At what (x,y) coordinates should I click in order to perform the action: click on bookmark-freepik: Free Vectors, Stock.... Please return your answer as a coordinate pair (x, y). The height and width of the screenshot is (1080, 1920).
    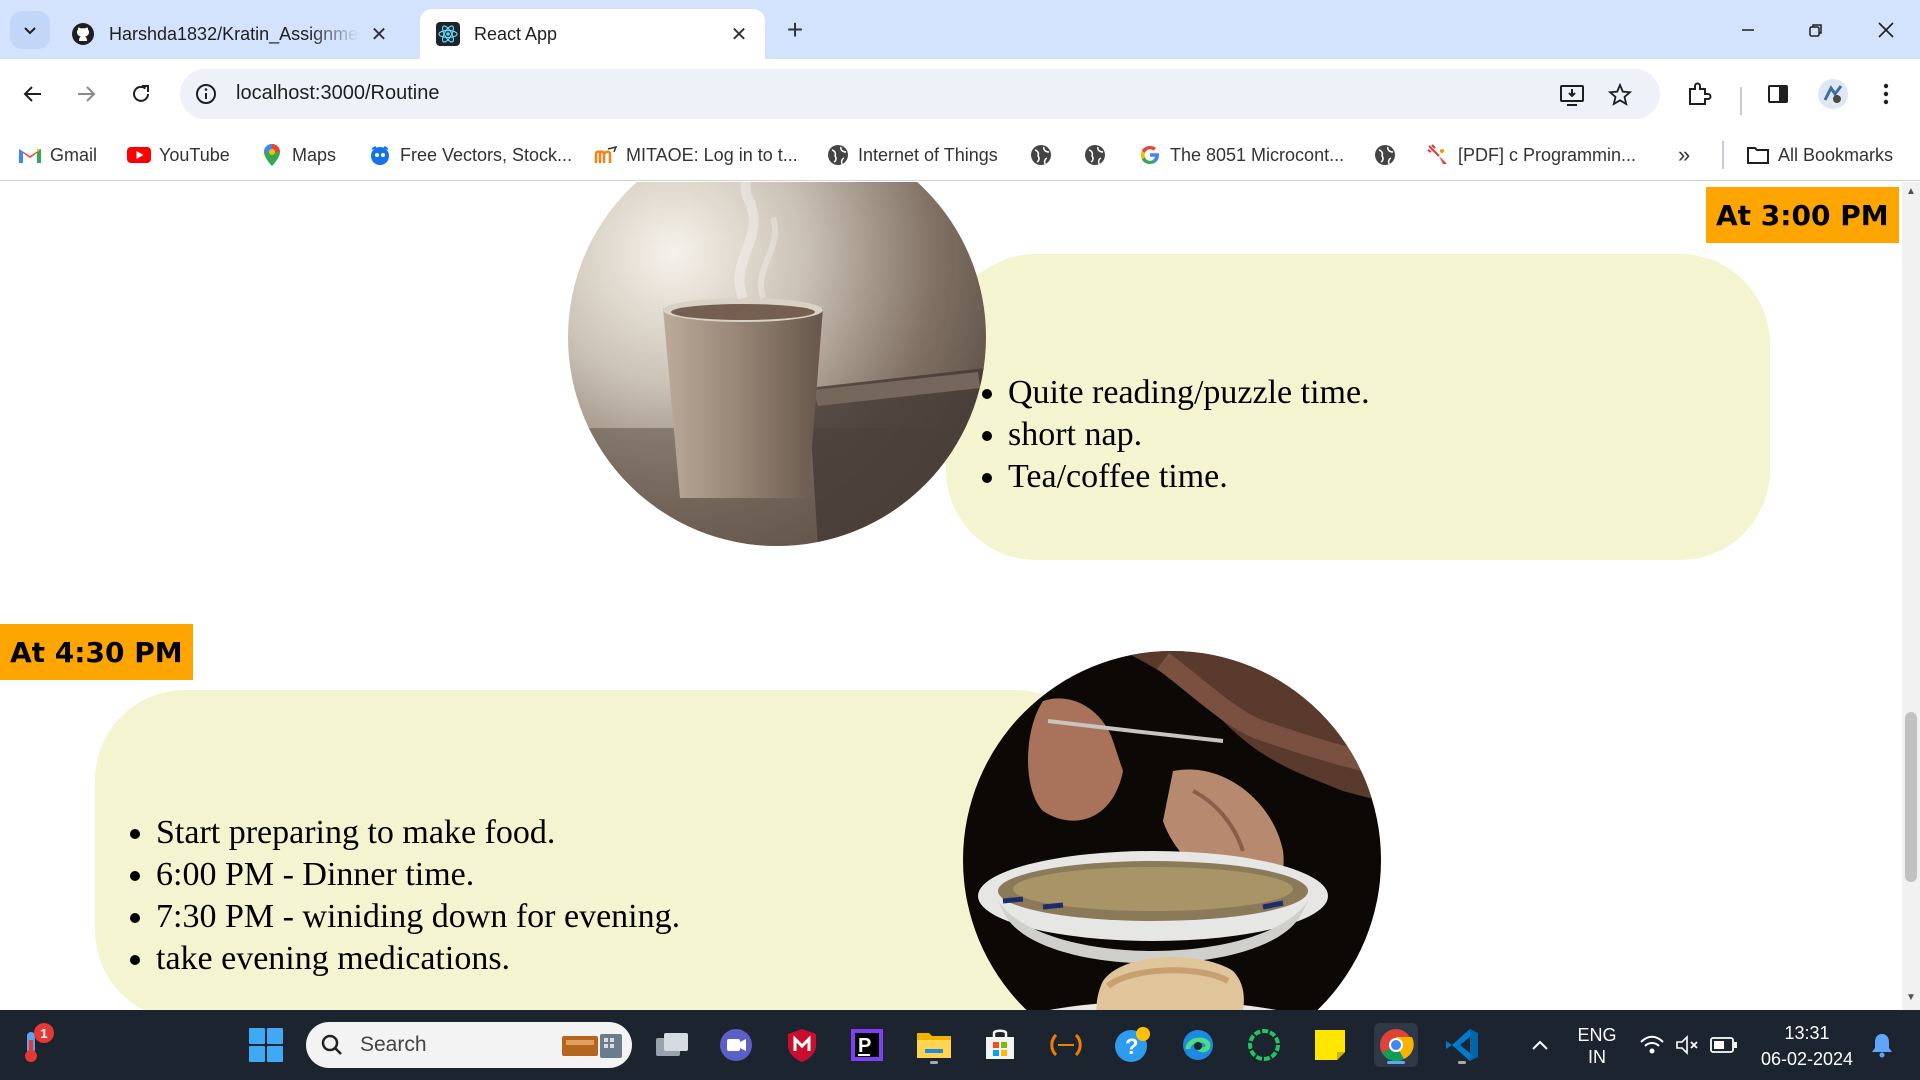
    Looking at the image, I should click on (470, 155).